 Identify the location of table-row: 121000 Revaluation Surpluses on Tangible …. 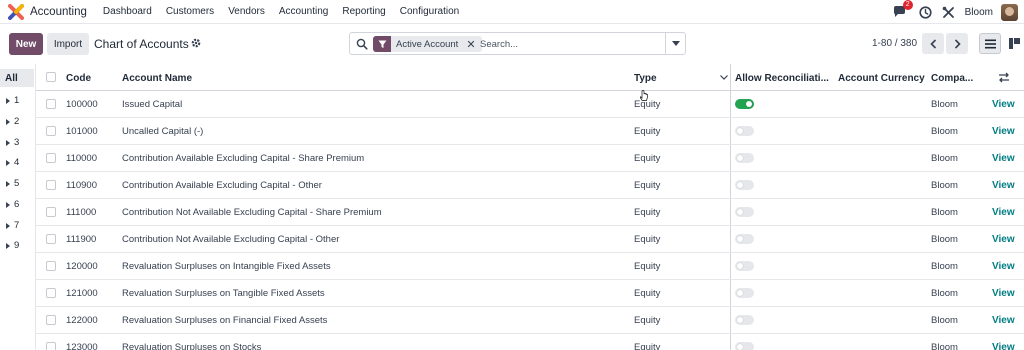
(530, 293).